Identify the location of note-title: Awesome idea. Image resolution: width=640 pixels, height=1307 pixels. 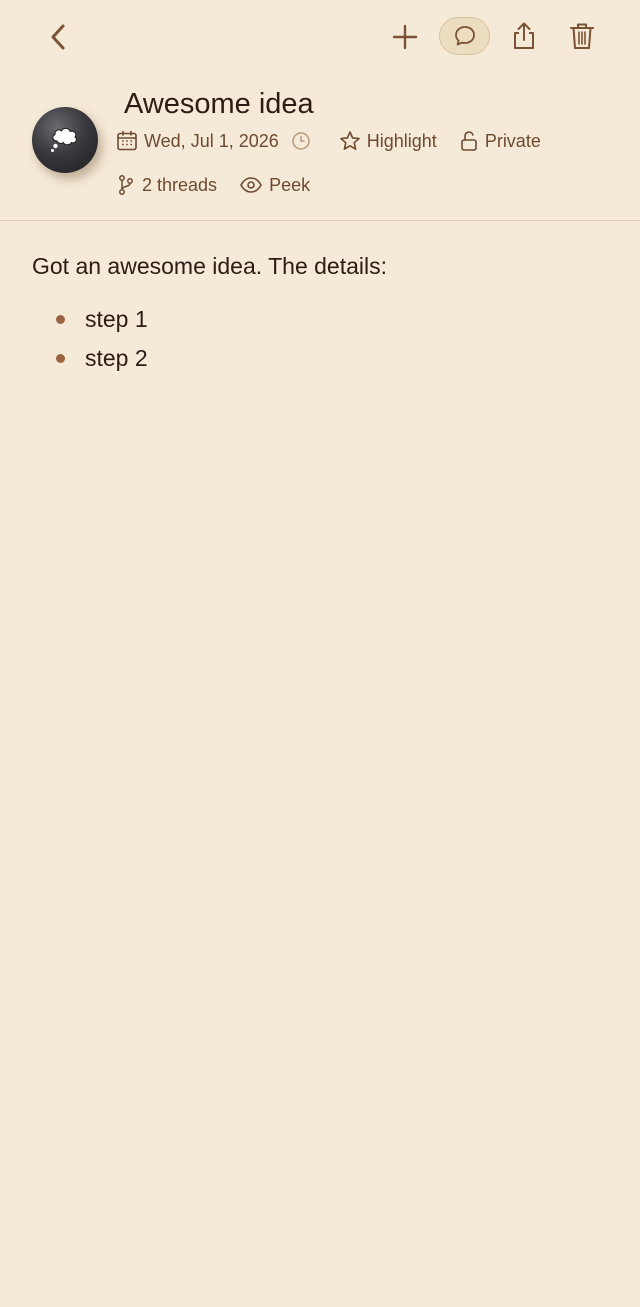
(219, 104).